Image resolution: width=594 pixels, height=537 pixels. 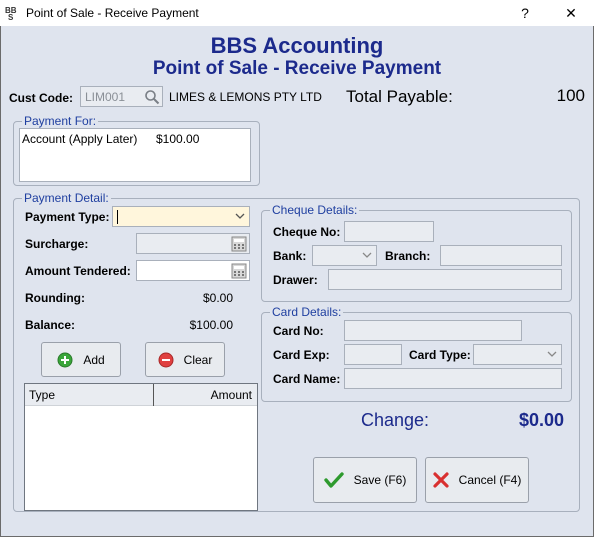 I want to click on card-type-select, so click(x=517, y=354).